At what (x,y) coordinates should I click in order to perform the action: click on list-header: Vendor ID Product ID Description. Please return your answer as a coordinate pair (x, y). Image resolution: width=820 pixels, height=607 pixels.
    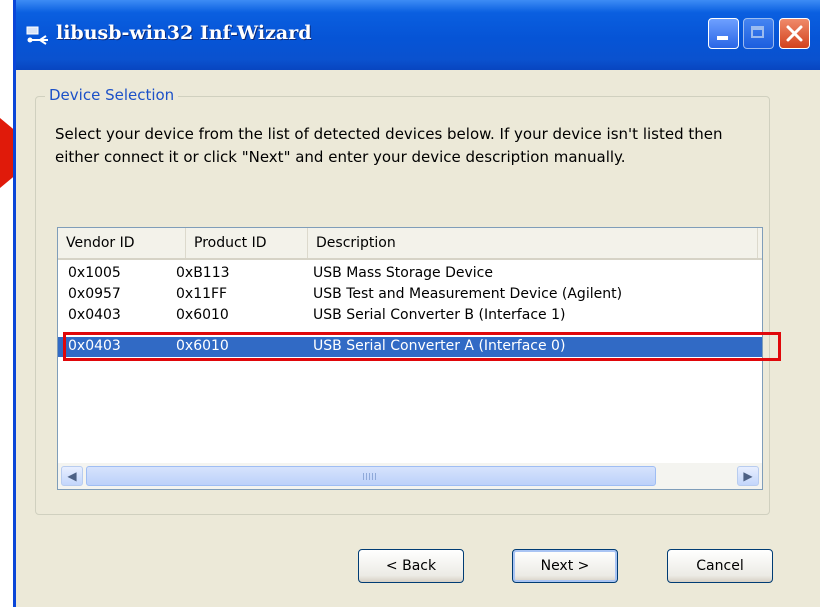
    Looking at the image, I should click on (410, 244).